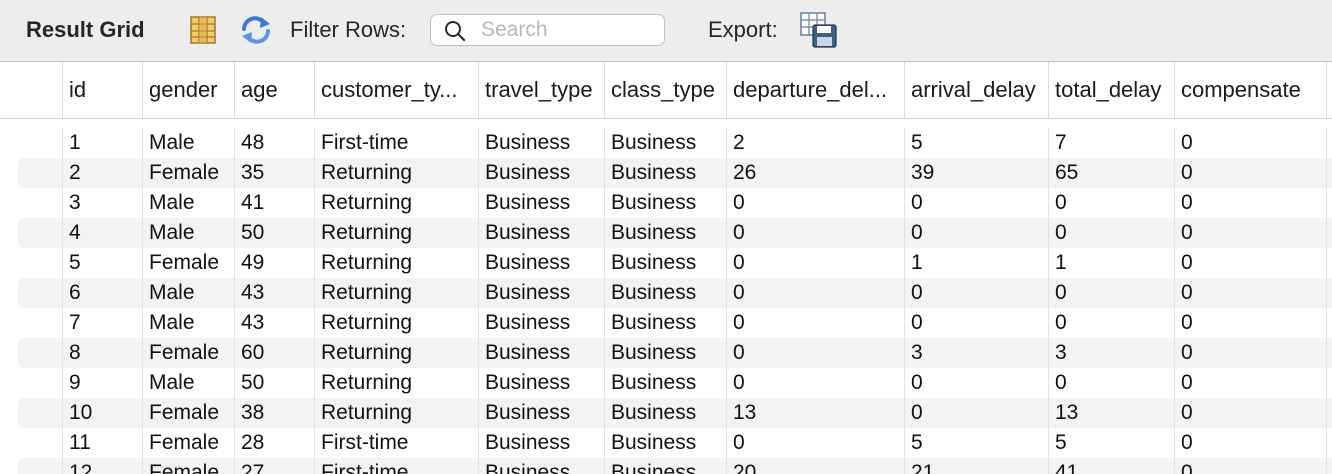 The height and width of the screenshot is (474, 1332). I want to click on cell-age: 48, so click(274, 143).